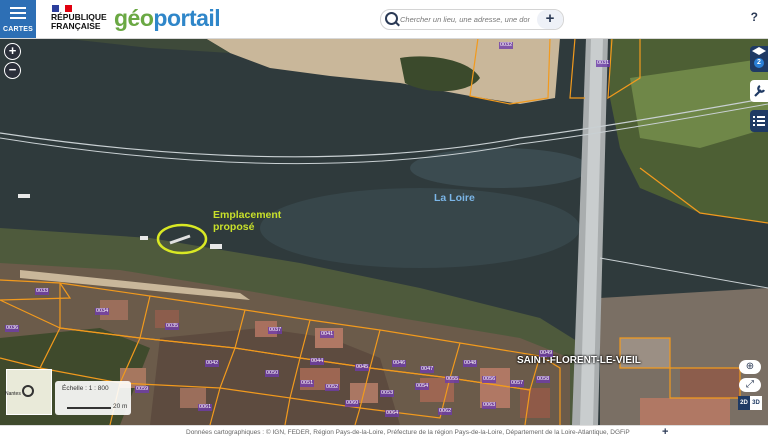  What do you see at coordinates (465, 19) in the screenshot?
I see `search-input` at bounding box center [465, 19].